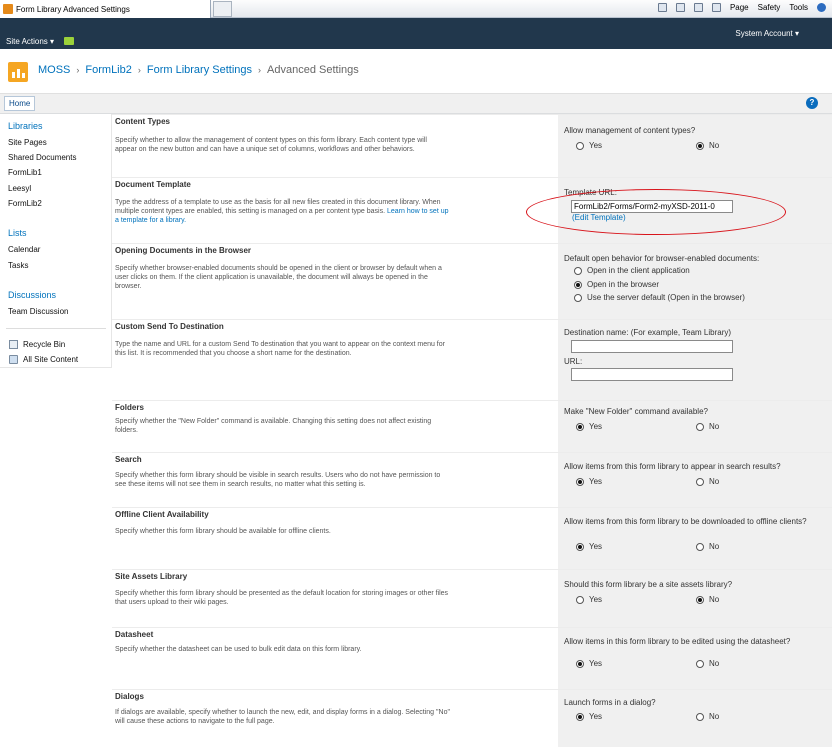 This screenshot has width=832, height=747. Describe the element at coordinates (764, 33) in the screenshot. I see `system-account-label: System Account` at that location.